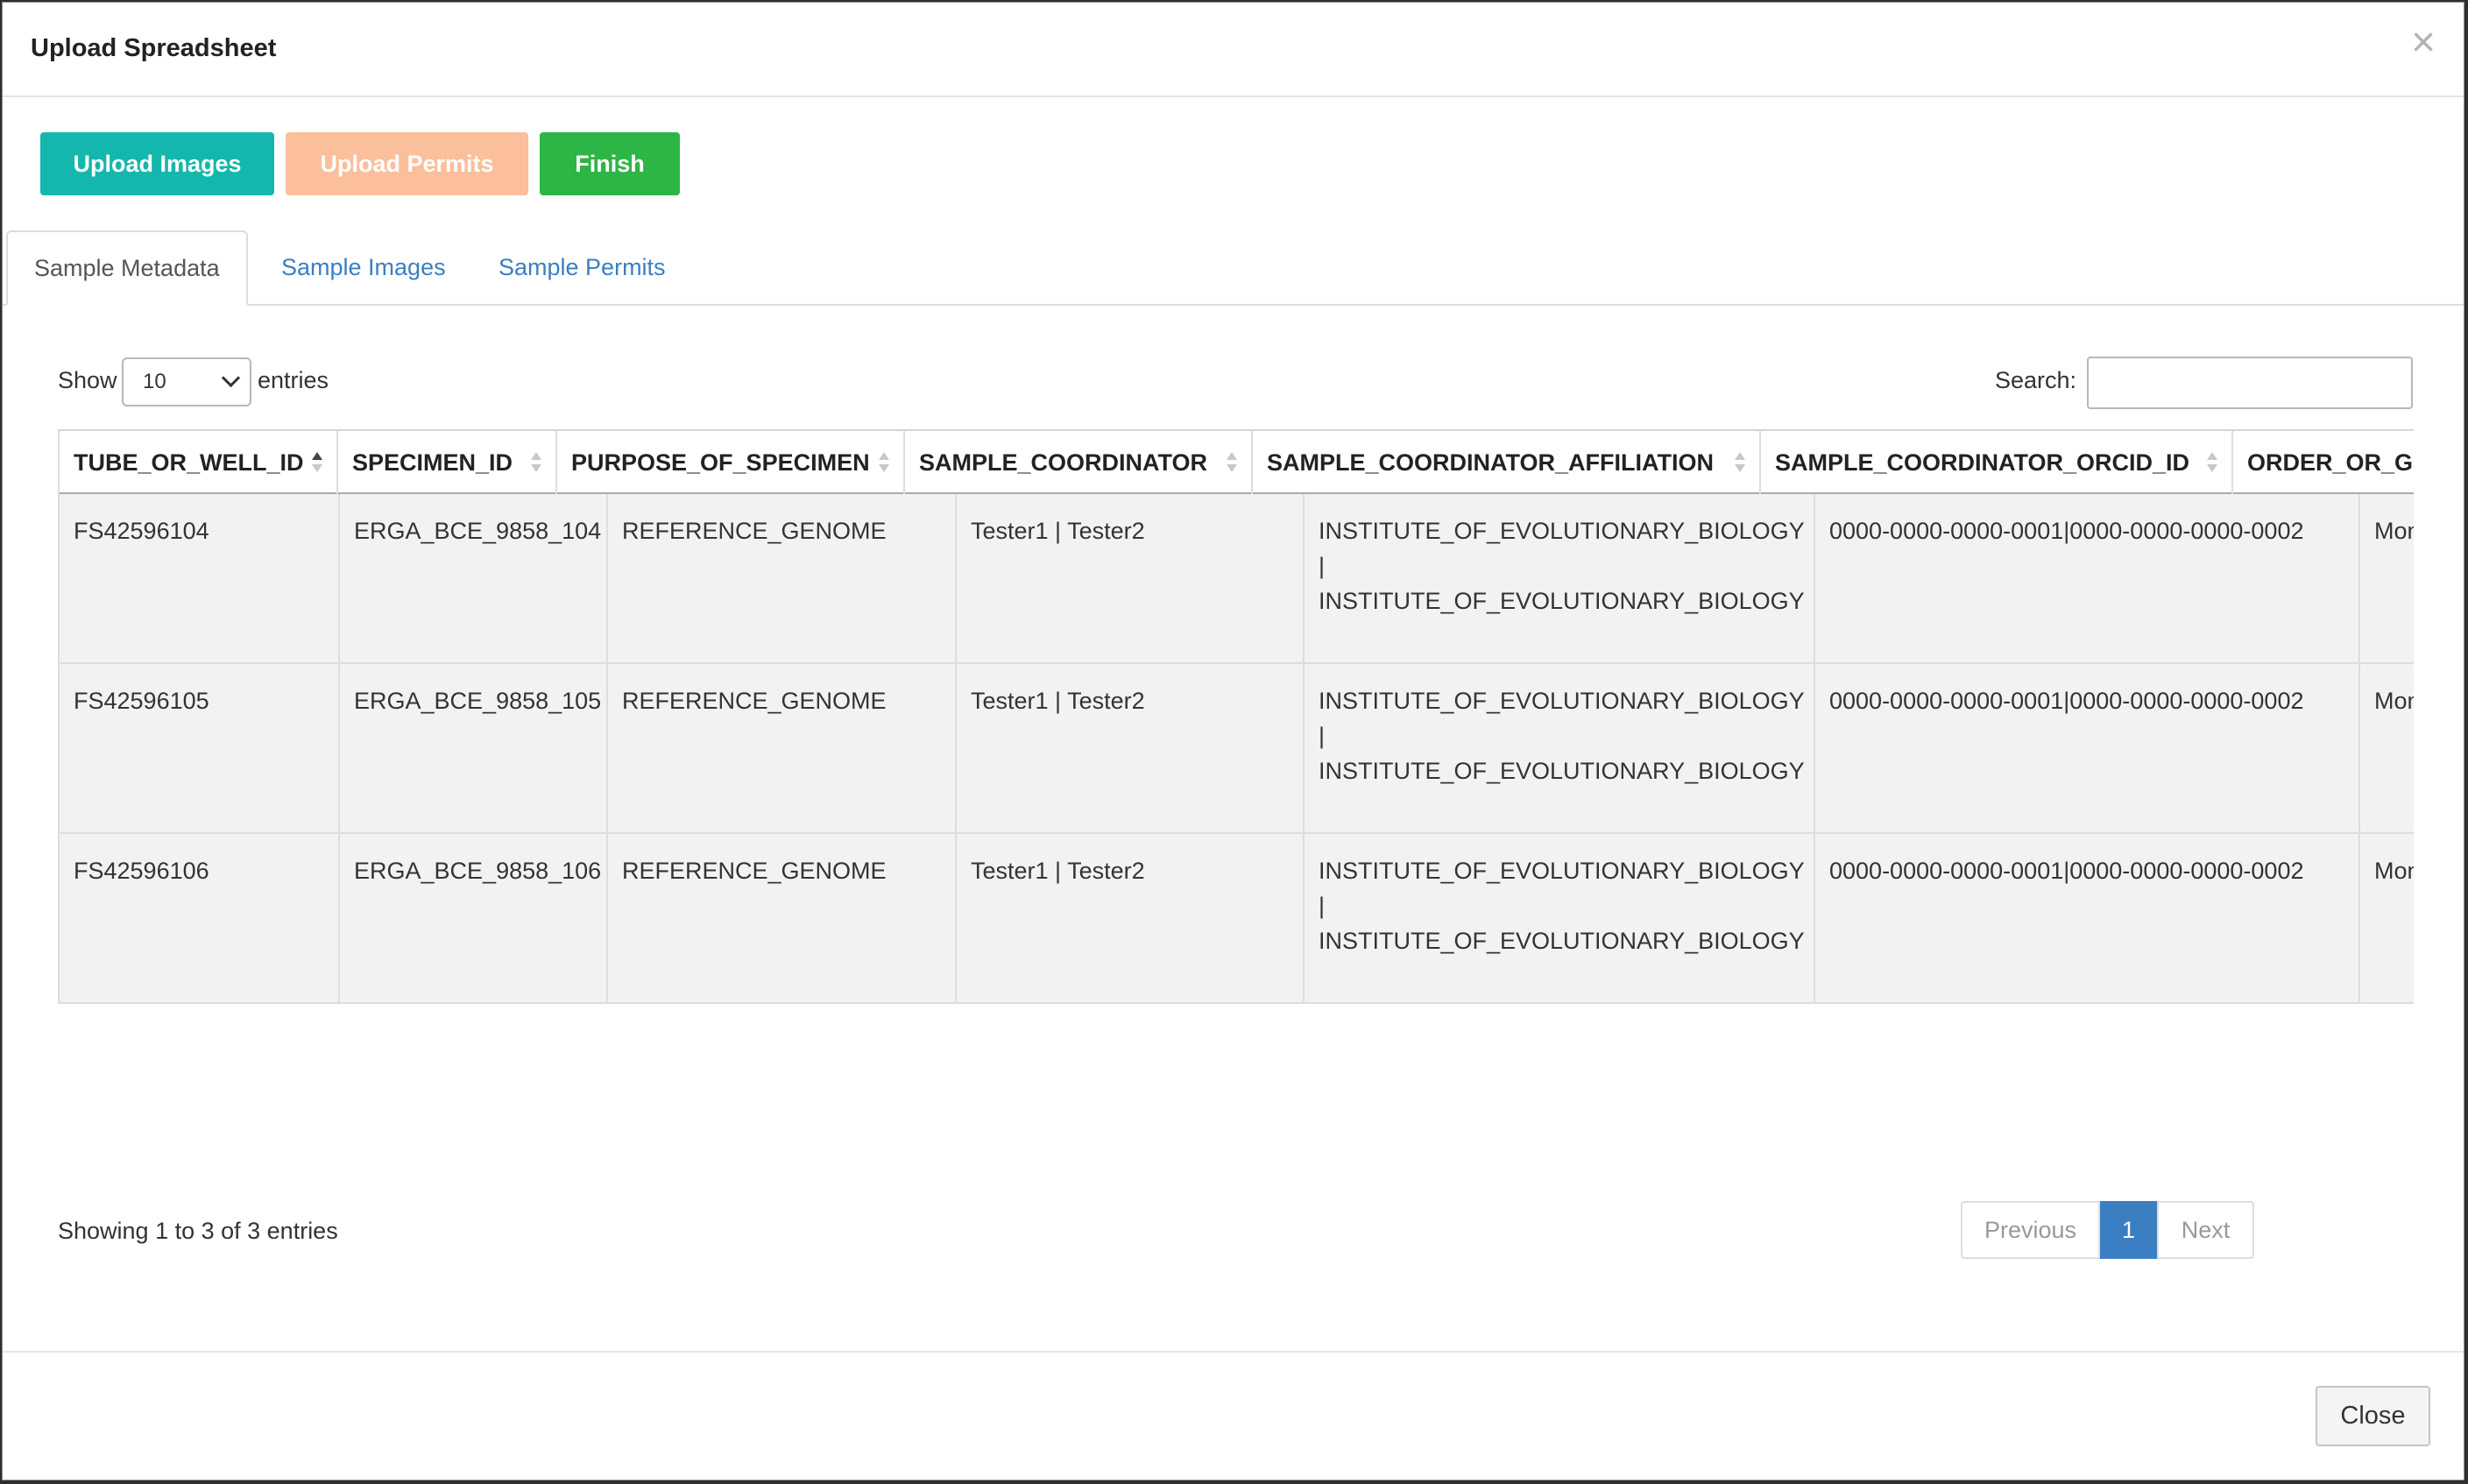 The height and width of the screenshot is (1484, 2468). What do you see at coordinates (610, 163) in the screenshot?
I see `finish-button: Finish` at bounding box center [610, 163].